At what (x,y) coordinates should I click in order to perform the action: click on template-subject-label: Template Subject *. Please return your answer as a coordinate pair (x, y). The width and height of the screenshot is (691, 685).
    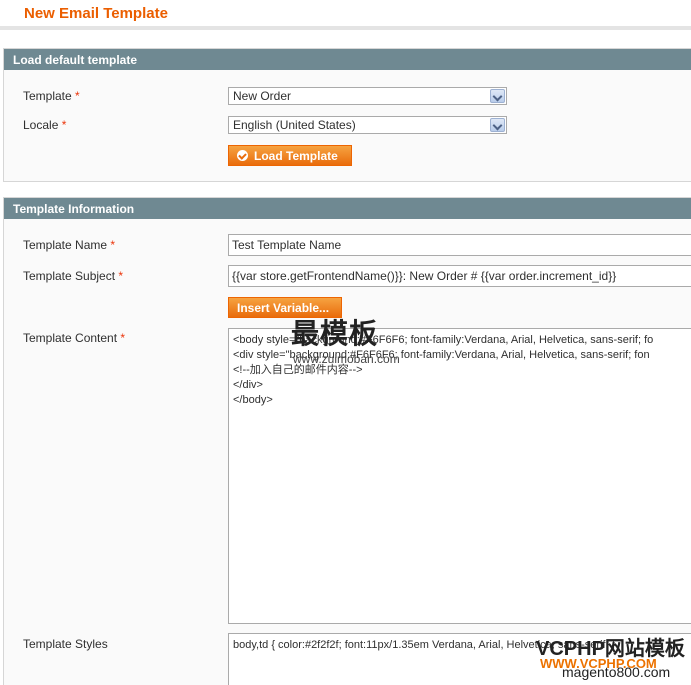
    Looking at the image, I should click on (73, 276).